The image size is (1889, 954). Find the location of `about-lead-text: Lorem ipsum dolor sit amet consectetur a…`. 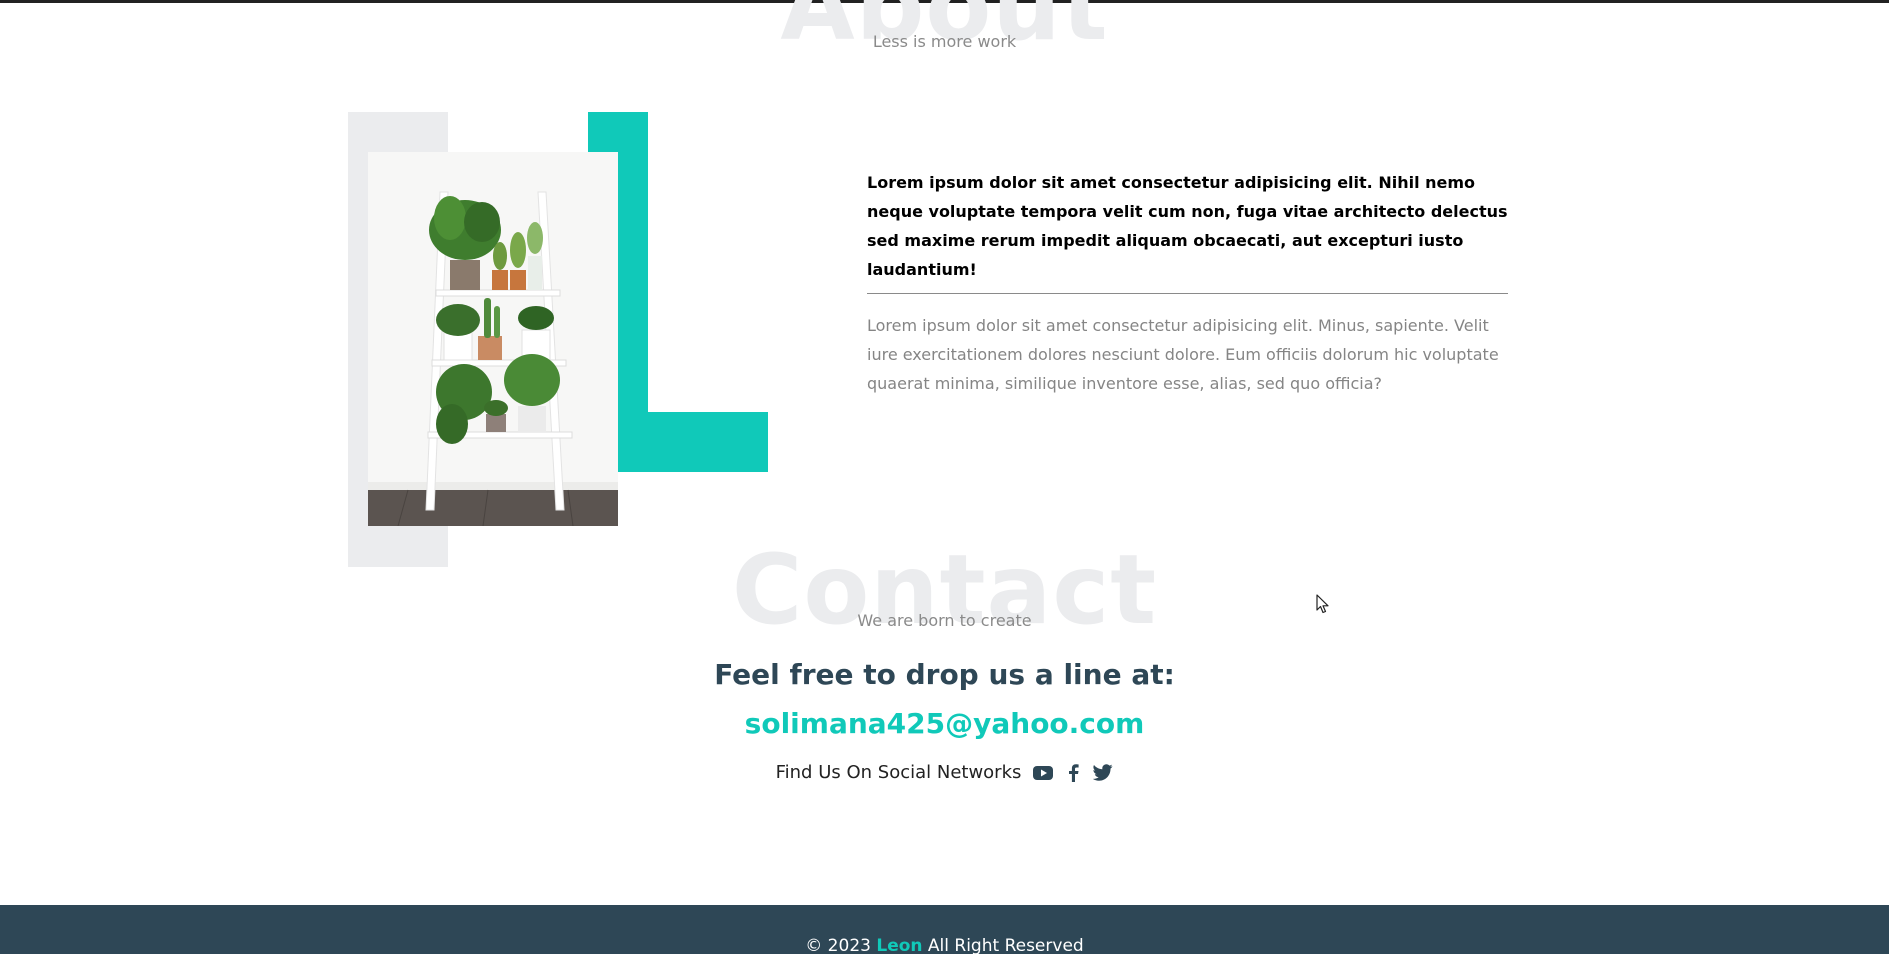

about-lead-text: Lorem ipsum dolor sit amet consectetur a… is located at coordinates (1187, 226).